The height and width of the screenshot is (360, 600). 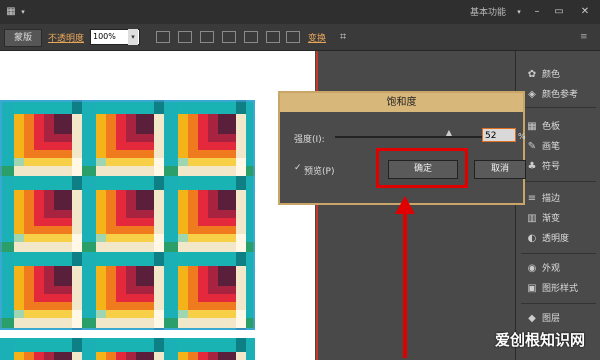 I want to click on color-guide-icon: ◈, so click(x=532, y=94).